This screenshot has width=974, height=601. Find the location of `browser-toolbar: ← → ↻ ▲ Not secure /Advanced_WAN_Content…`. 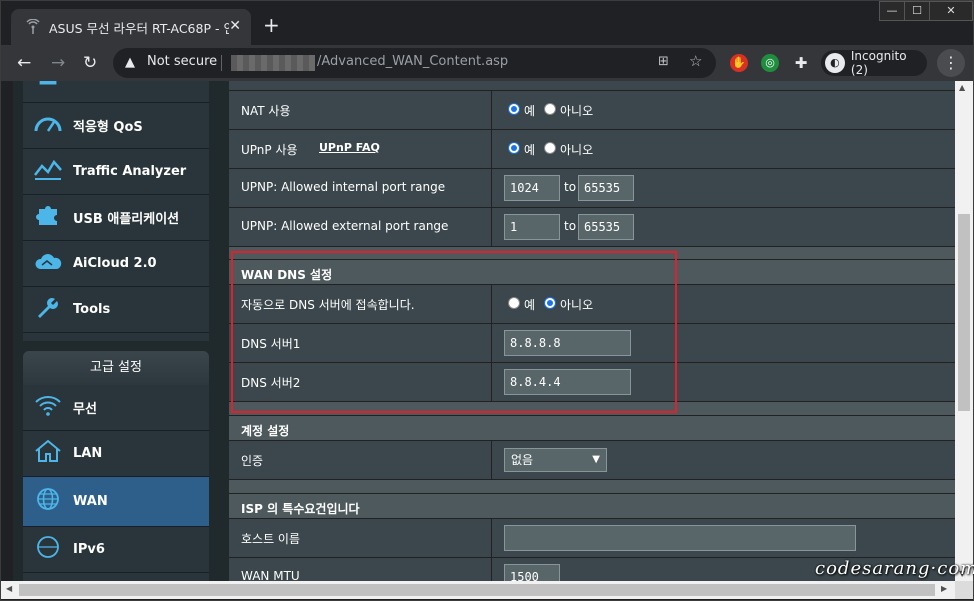

browser-toolbar: ← → ↻ ▲ Not secure /Advanced_WAN_Content… is located at coordinates (487, 63).